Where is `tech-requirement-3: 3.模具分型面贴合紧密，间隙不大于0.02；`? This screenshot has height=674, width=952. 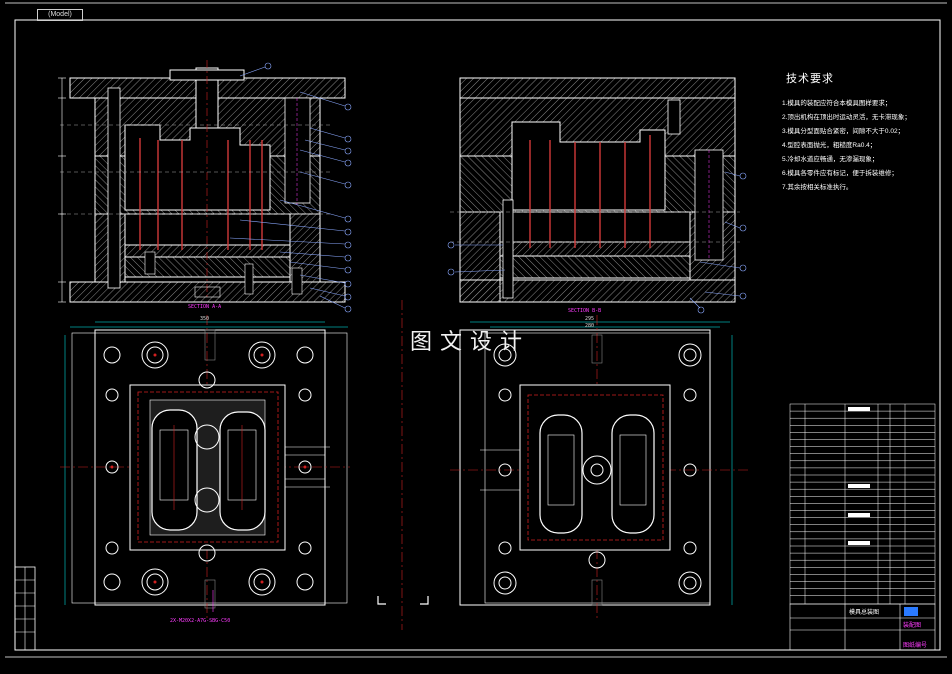
tech-requirement-3: 3.模具分型面贴合紧密，间隙不大于0.02； is located at coordinates (843, 131).